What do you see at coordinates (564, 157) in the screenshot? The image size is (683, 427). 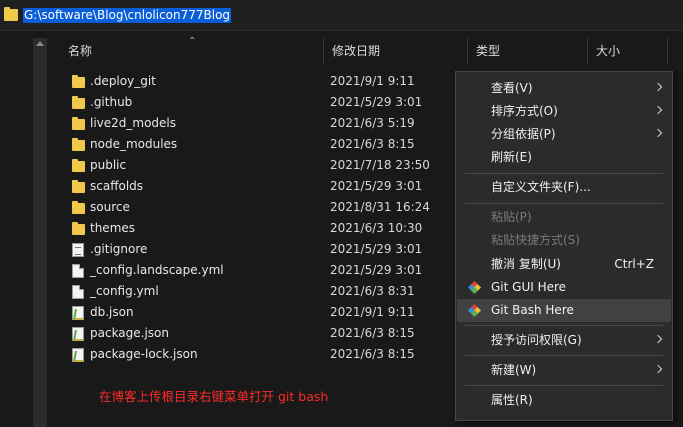 I see `menu-item-refresh: 刷新(E)` at bounding box center [564, 157].